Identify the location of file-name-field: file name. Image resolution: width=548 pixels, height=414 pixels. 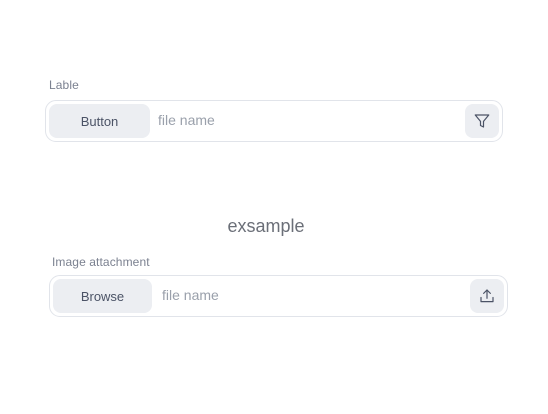
(308, 120).